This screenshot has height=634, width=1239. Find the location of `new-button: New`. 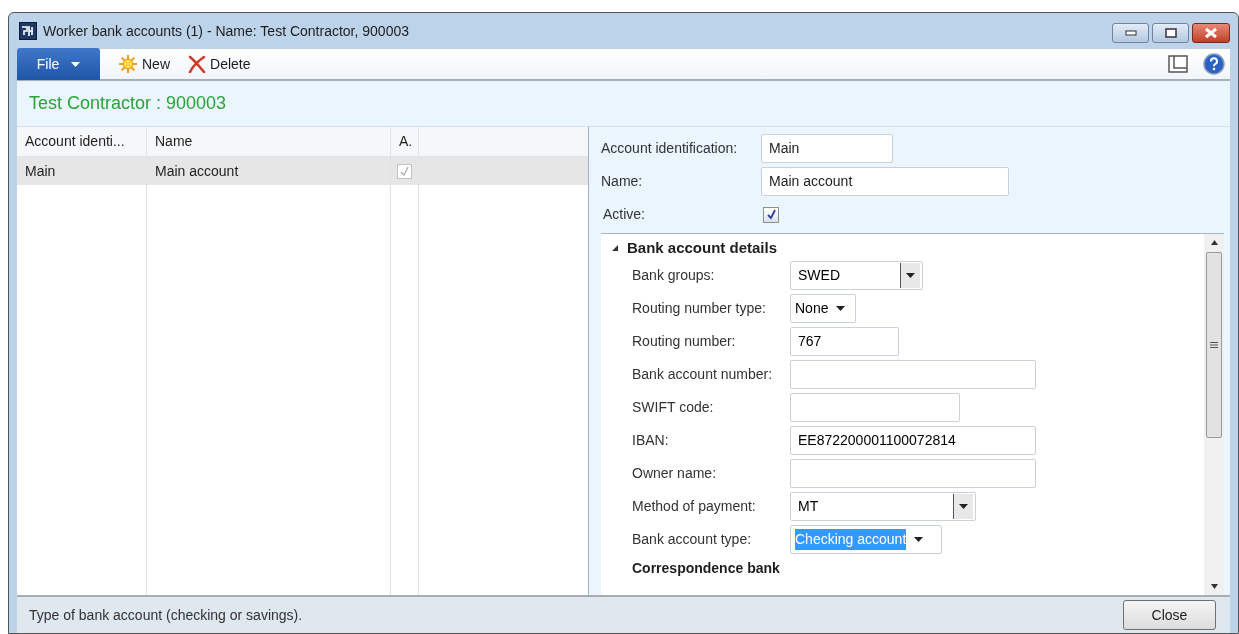

new-button: New is located at coordinates (144, 64).